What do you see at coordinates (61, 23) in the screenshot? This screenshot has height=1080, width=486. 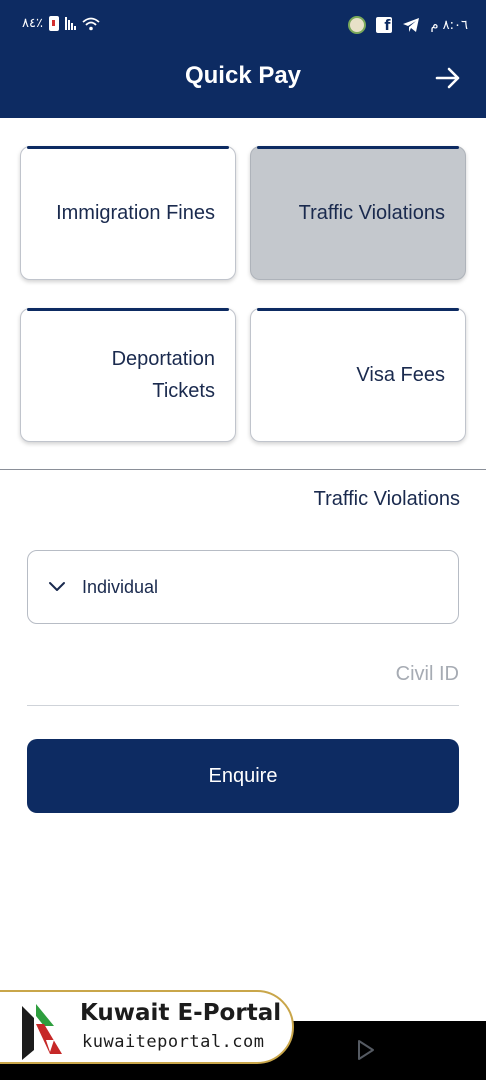 I see `status-left: ٨٤٪` at bounding box center [61, 23].